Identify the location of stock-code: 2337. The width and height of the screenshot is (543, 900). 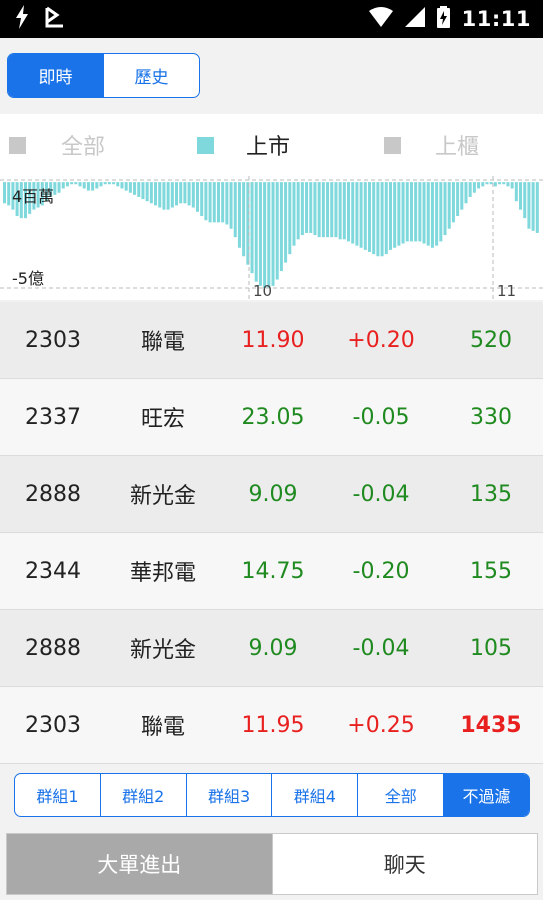
(53, 417).